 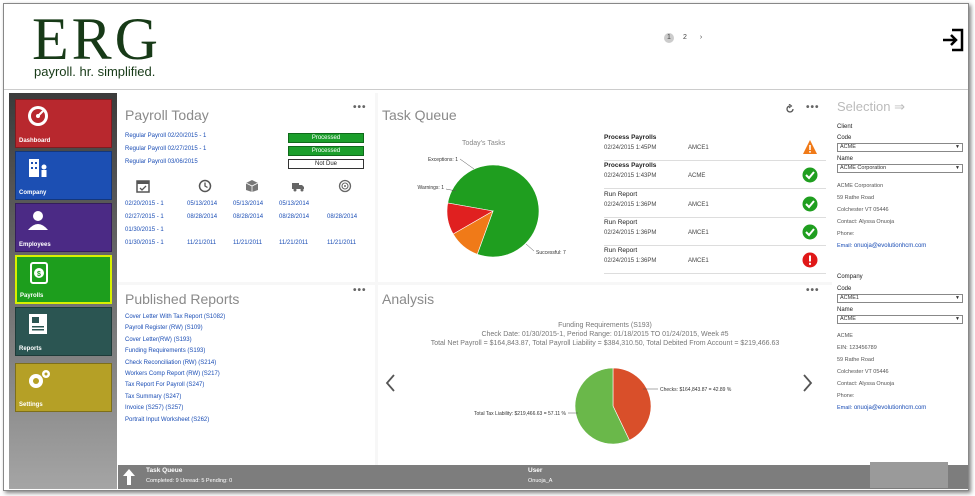 What do you see at coordinates (63, 175) in the screenshot?
I see `sidebar-item-company: Company` at bounding box center [63, 175].